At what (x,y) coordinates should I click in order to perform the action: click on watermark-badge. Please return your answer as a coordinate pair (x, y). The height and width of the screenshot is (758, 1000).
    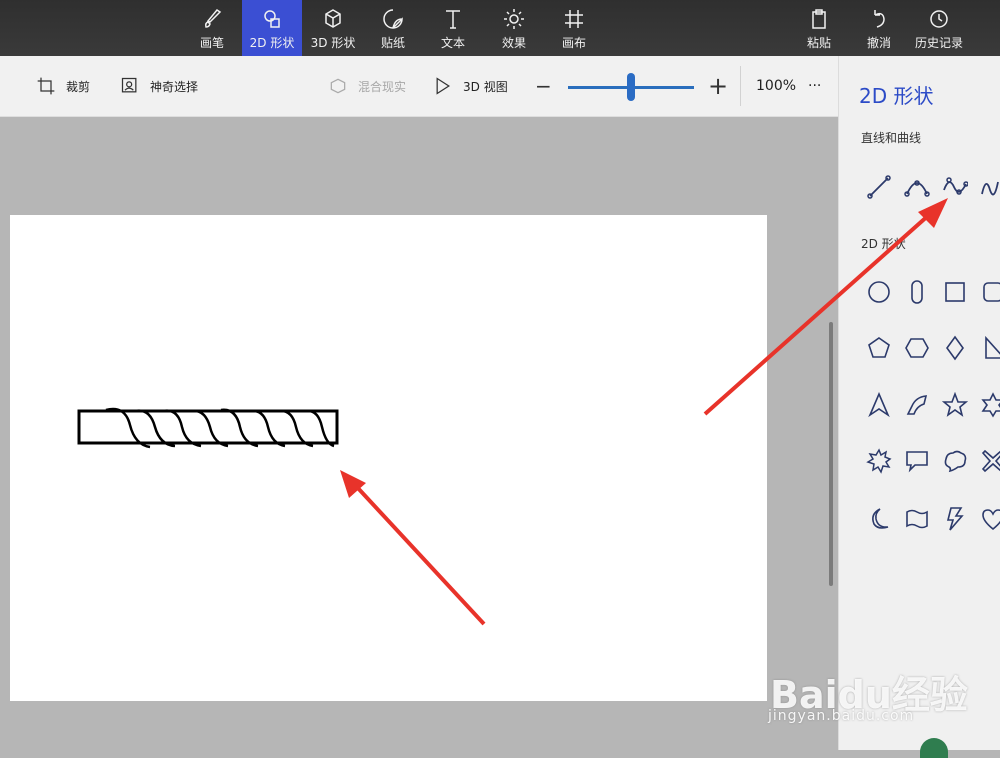
    Looking at the image, I should click on (934, 748).